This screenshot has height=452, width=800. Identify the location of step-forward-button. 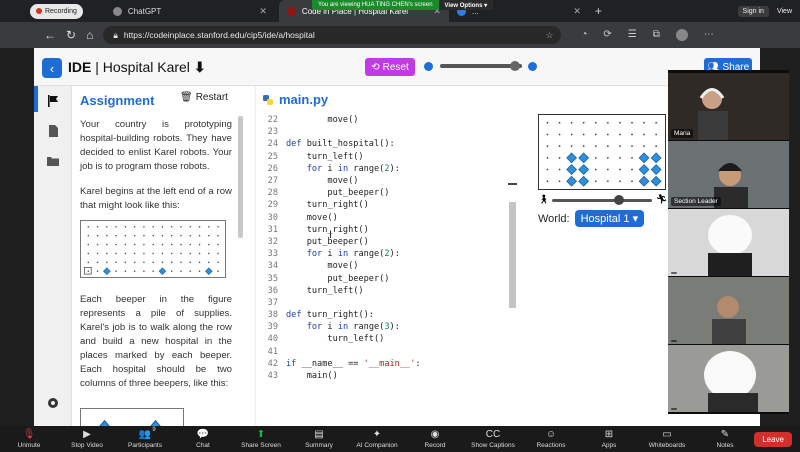
(532, 66).